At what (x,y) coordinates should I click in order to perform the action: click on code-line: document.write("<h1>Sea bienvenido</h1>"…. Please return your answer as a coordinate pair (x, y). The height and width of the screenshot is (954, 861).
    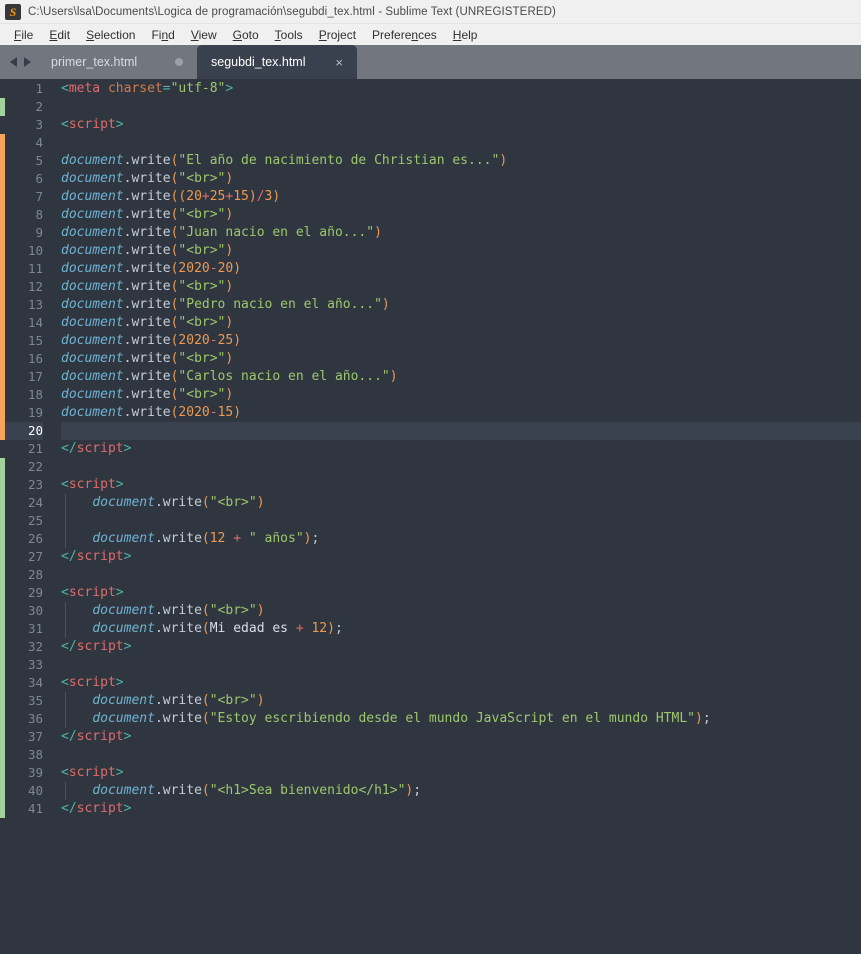
    Looking at the image, I should click on (461, 791).